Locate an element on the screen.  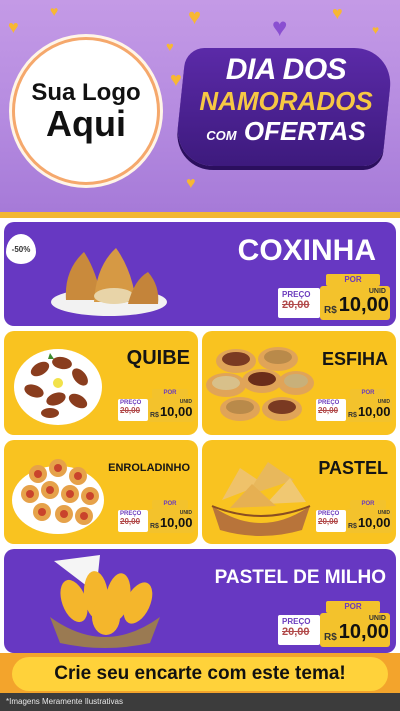
cta-banner: Crie seu encarte com este tema! is located at coordinates (200, 674).